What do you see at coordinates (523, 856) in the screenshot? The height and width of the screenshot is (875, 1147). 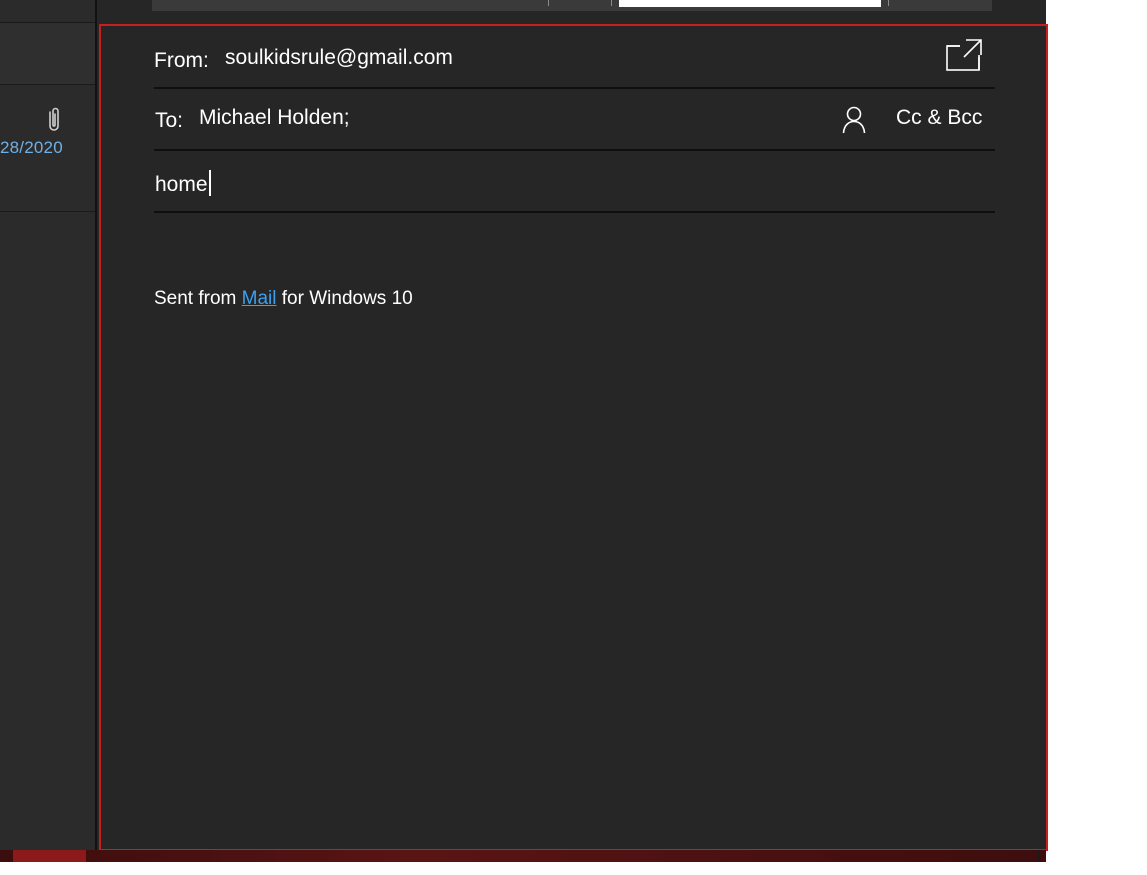 I see `taskbar` at bounding box center [523, 856].